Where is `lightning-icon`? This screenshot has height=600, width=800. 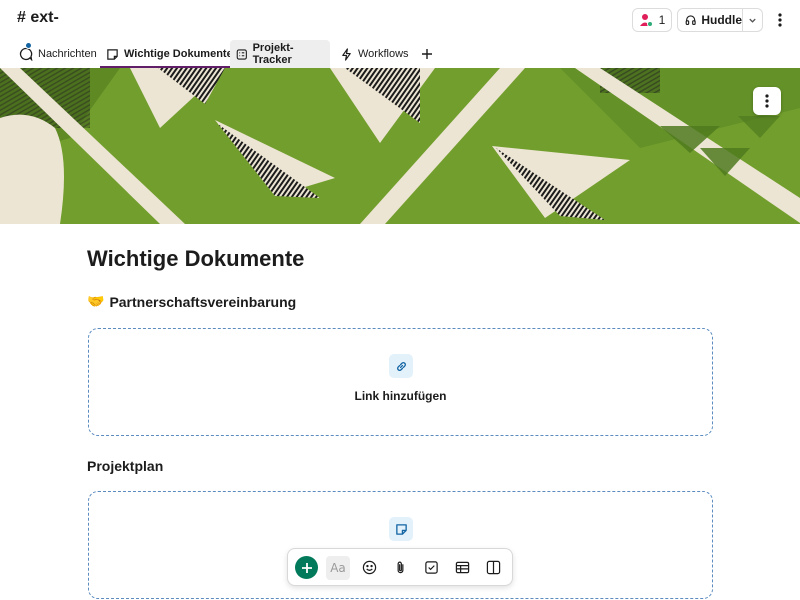
lightning-icon is located at coordinates (346, 54).